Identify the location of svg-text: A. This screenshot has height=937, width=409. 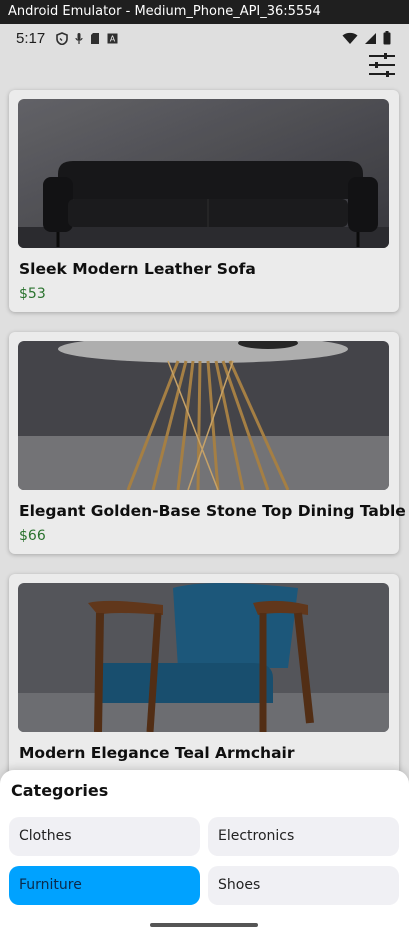
(113, 39).